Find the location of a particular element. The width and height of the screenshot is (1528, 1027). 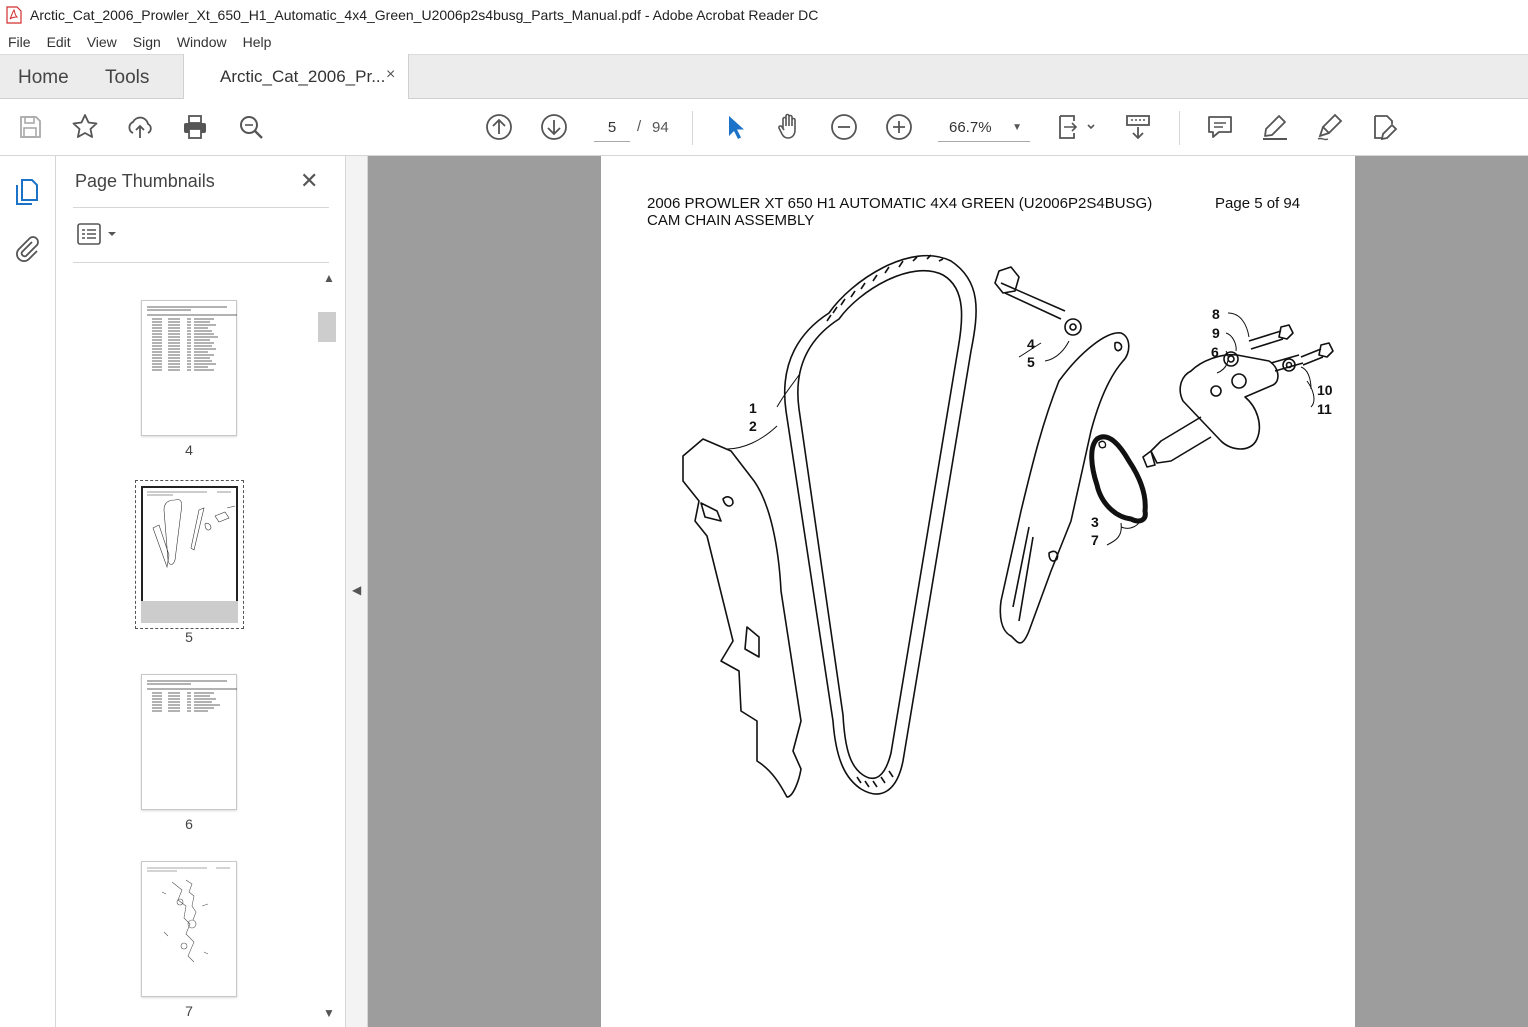

pdf-file-icon is located at coordinates (14, 15).